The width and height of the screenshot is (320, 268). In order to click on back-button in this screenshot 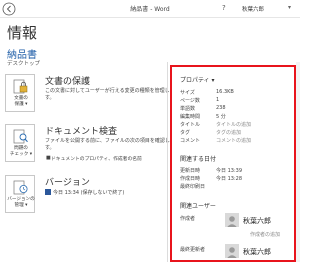, I will do `click(9, 9)`.